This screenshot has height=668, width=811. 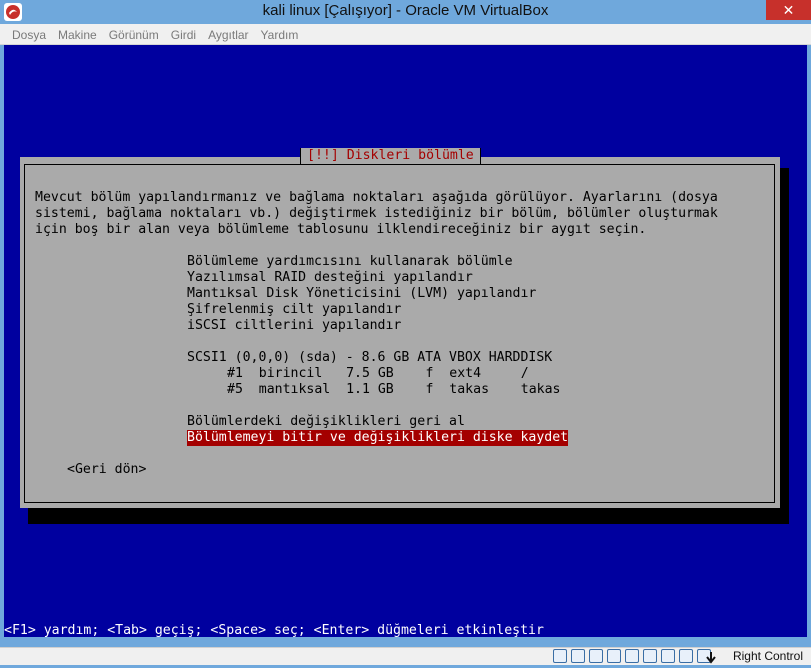 What do you see at coordinates (711, 656) in the screenshot?
I see `arrow-down-icon` at bounding box center [711, 656].